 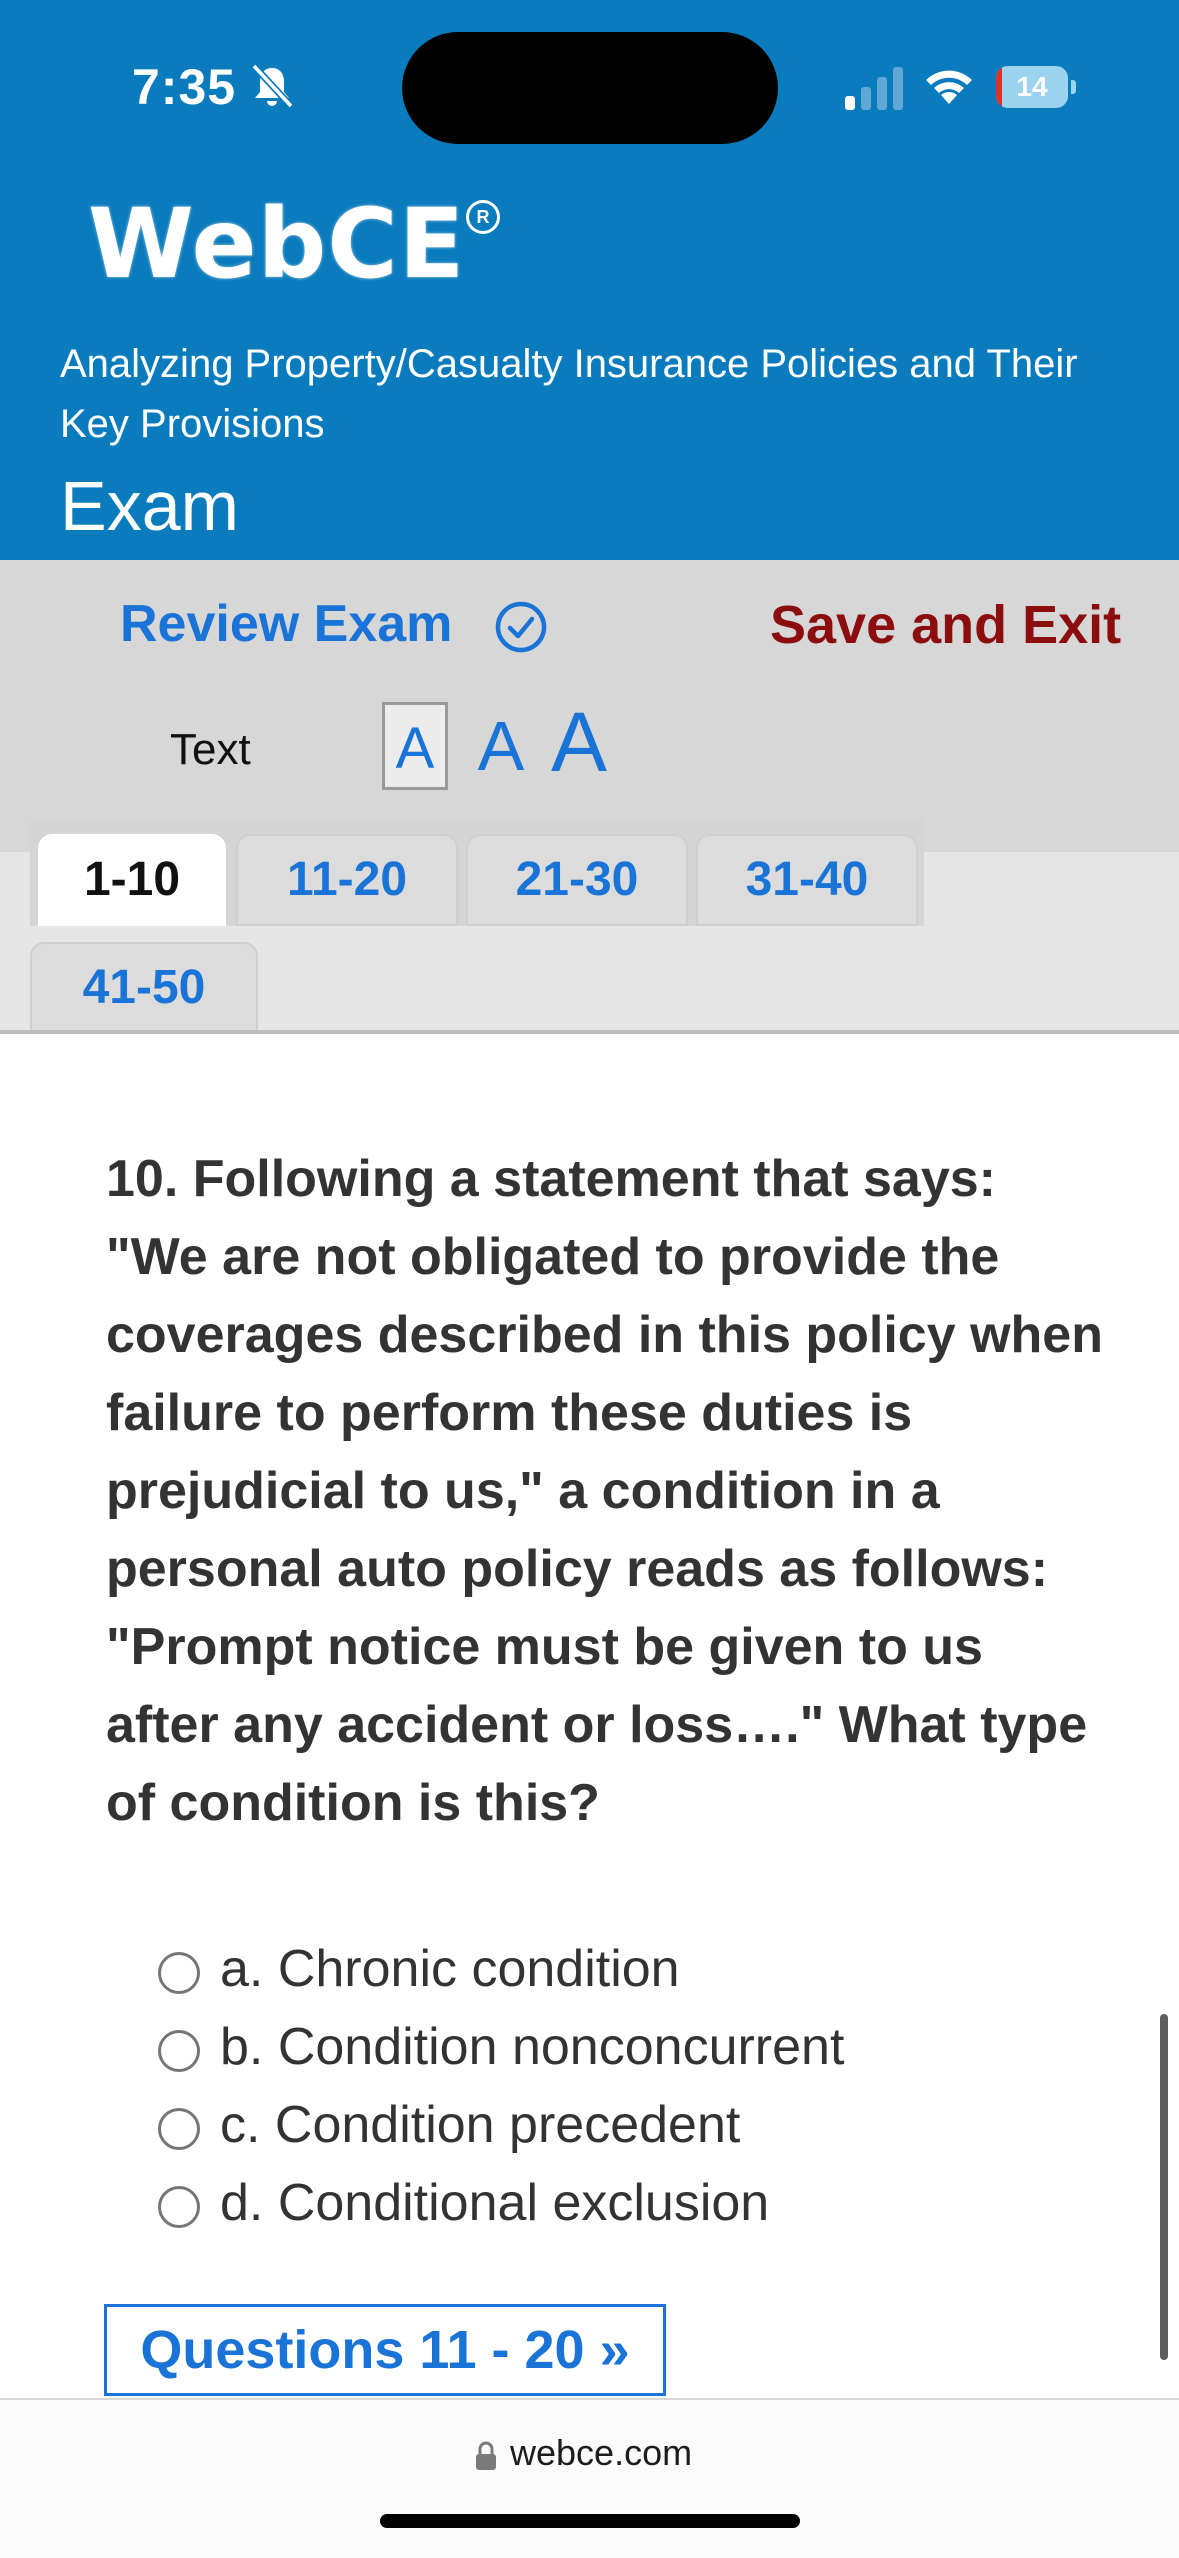 What do you see at coordinates (486, 2455) in the screenshot?
I see `lock-icon` at bounding box center [486, 2455].